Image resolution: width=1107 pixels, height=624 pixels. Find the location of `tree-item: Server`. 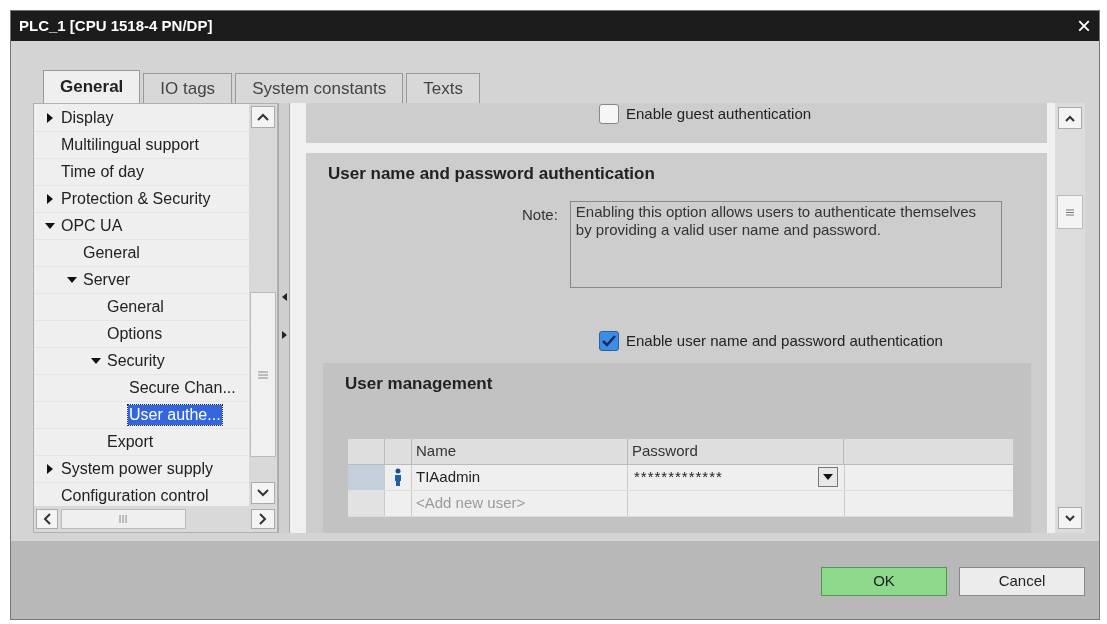

tree-item: Server is located at coordinates (107, 280).